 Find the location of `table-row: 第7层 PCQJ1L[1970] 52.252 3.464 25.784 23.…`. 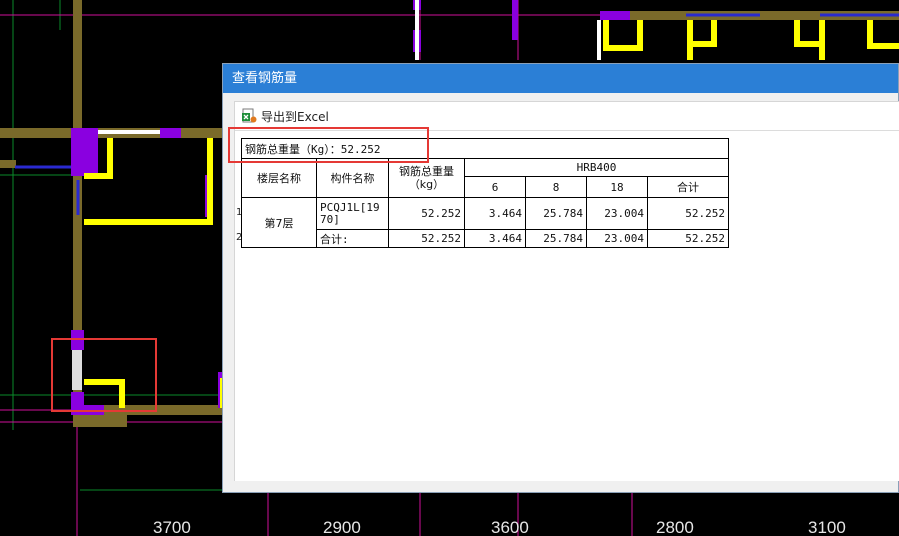

table-row: 第7层 PCQJ1L[1970] 52.252 3.464 25.784 23.… is located at coordinates (485, 222).